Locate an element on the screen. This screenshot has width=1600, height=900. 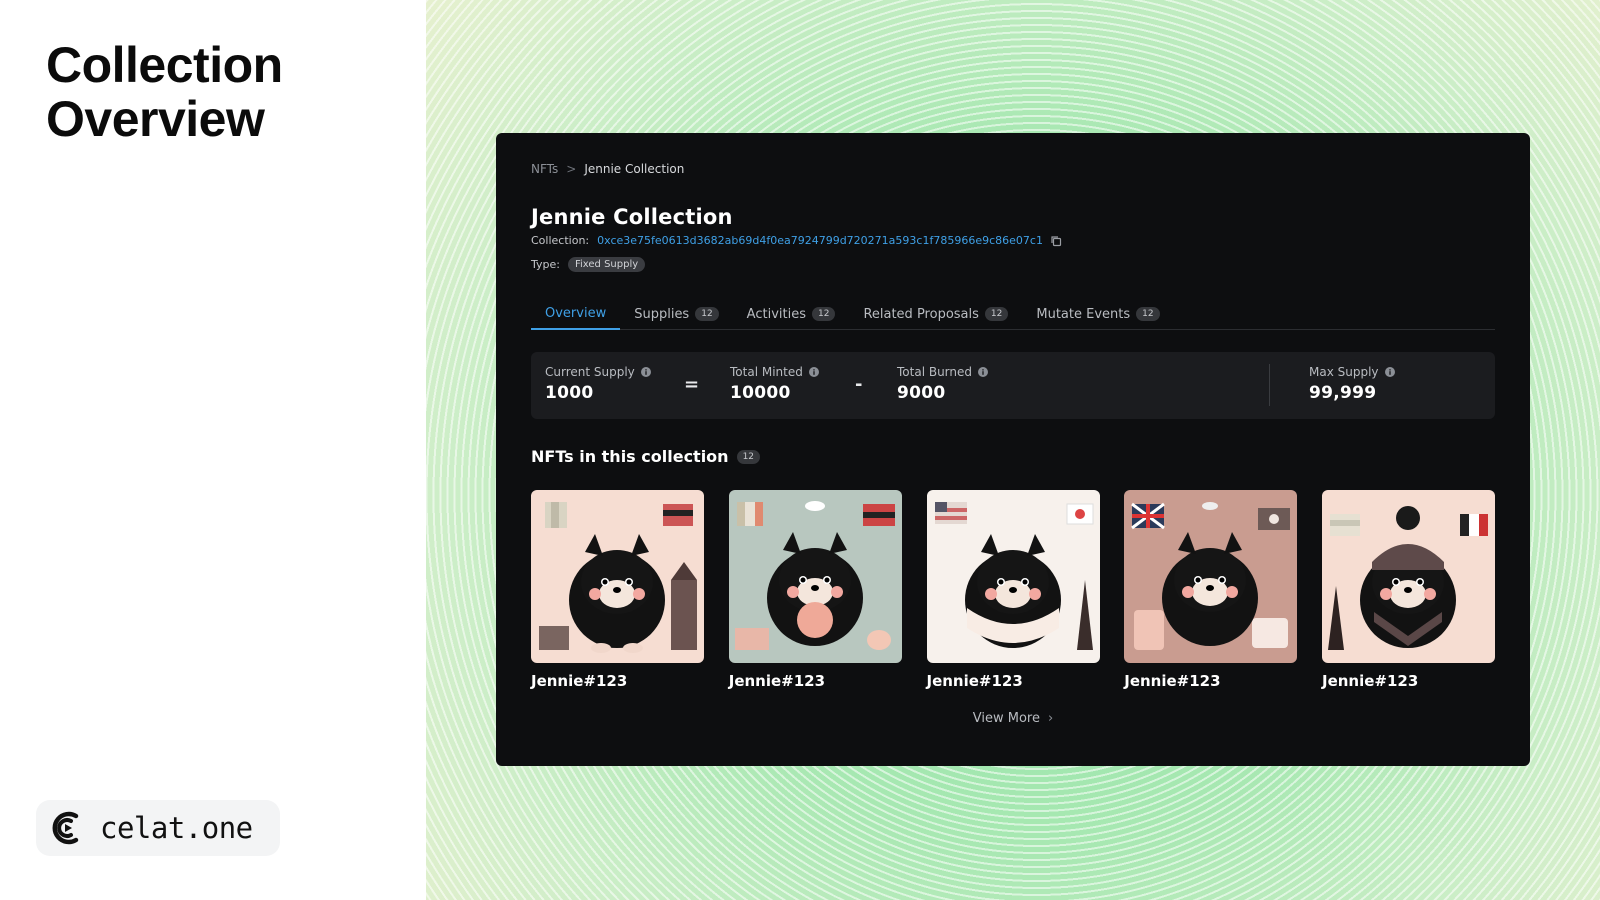
breadcrumb: NFTs > Jennie Collection is located at coordinates (607, 169).